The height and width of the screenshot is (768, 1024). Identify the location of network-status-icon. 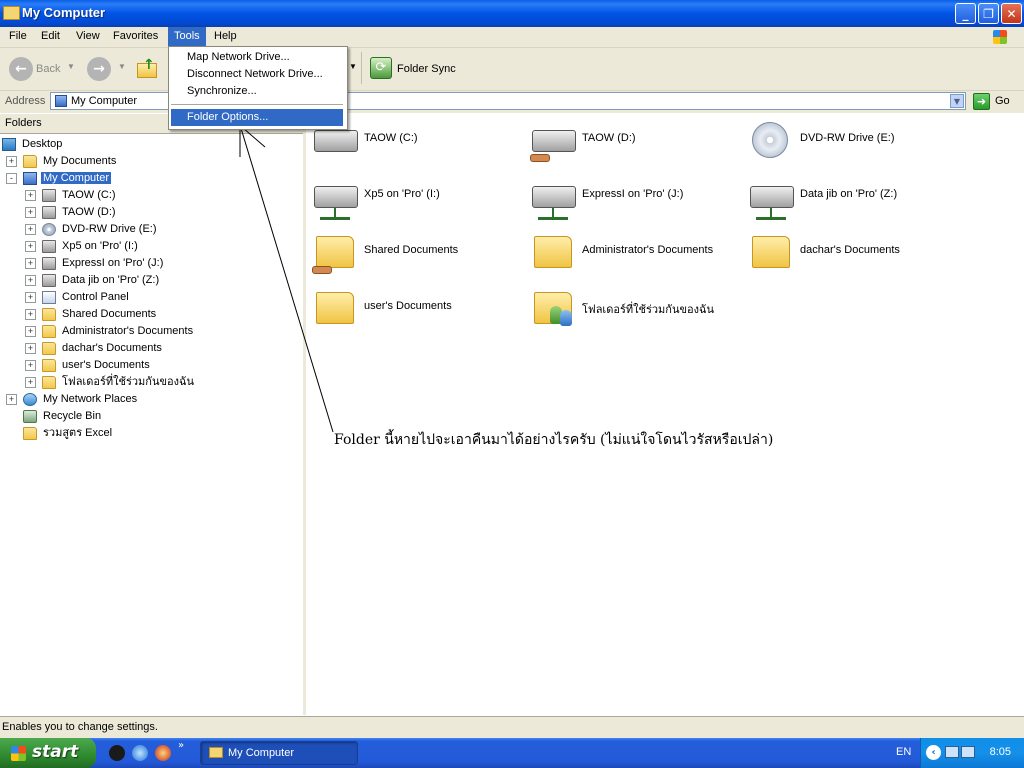
(952, 752).